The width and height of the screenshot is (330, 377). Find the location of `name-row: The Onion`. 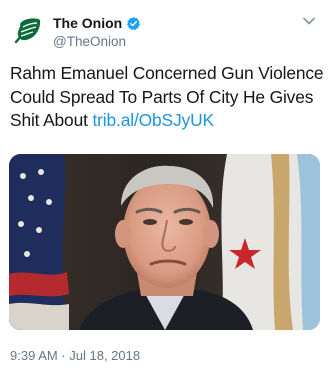

name-row: The Onion is located at coordinates (97, 23).